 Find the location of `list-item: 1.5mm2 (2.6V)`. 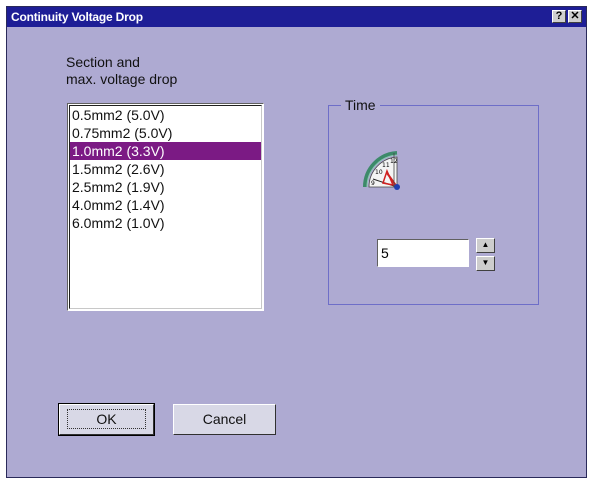

list-item: 1.5mm2 (2.6V) is located at coordinates (165, 169).